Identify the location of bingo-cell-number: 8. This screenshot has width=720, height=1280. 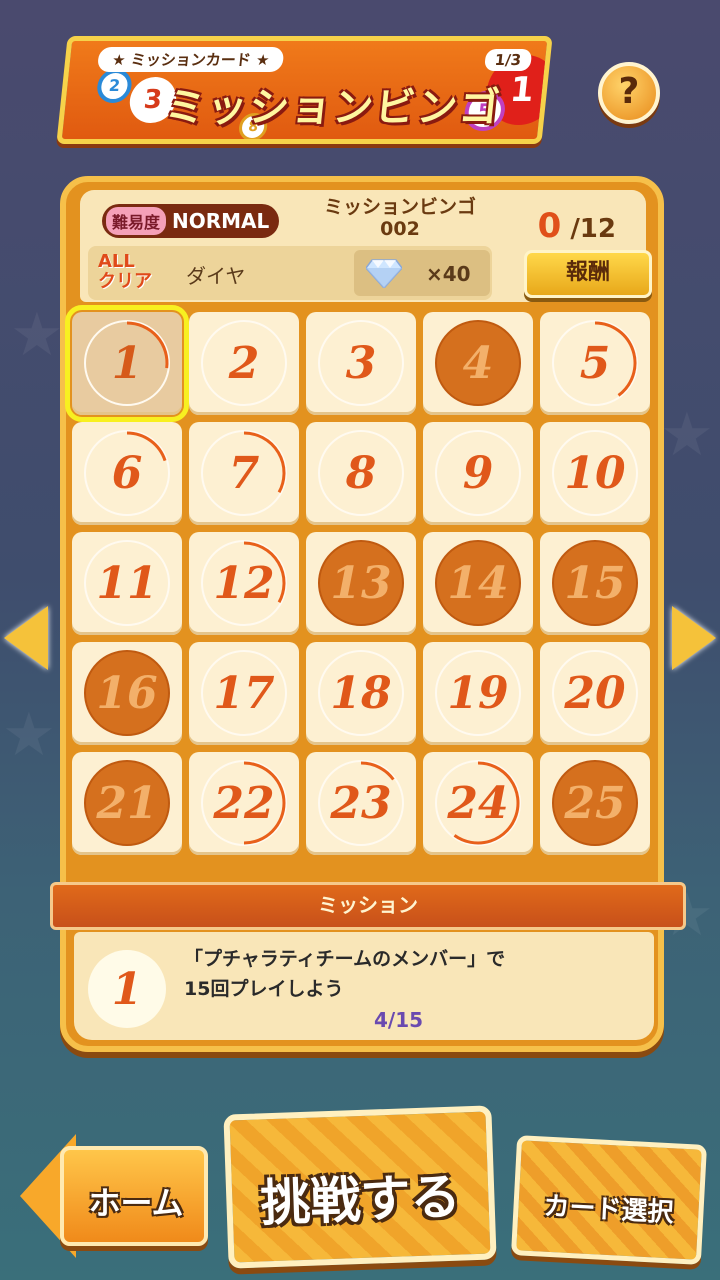
(361, 473).